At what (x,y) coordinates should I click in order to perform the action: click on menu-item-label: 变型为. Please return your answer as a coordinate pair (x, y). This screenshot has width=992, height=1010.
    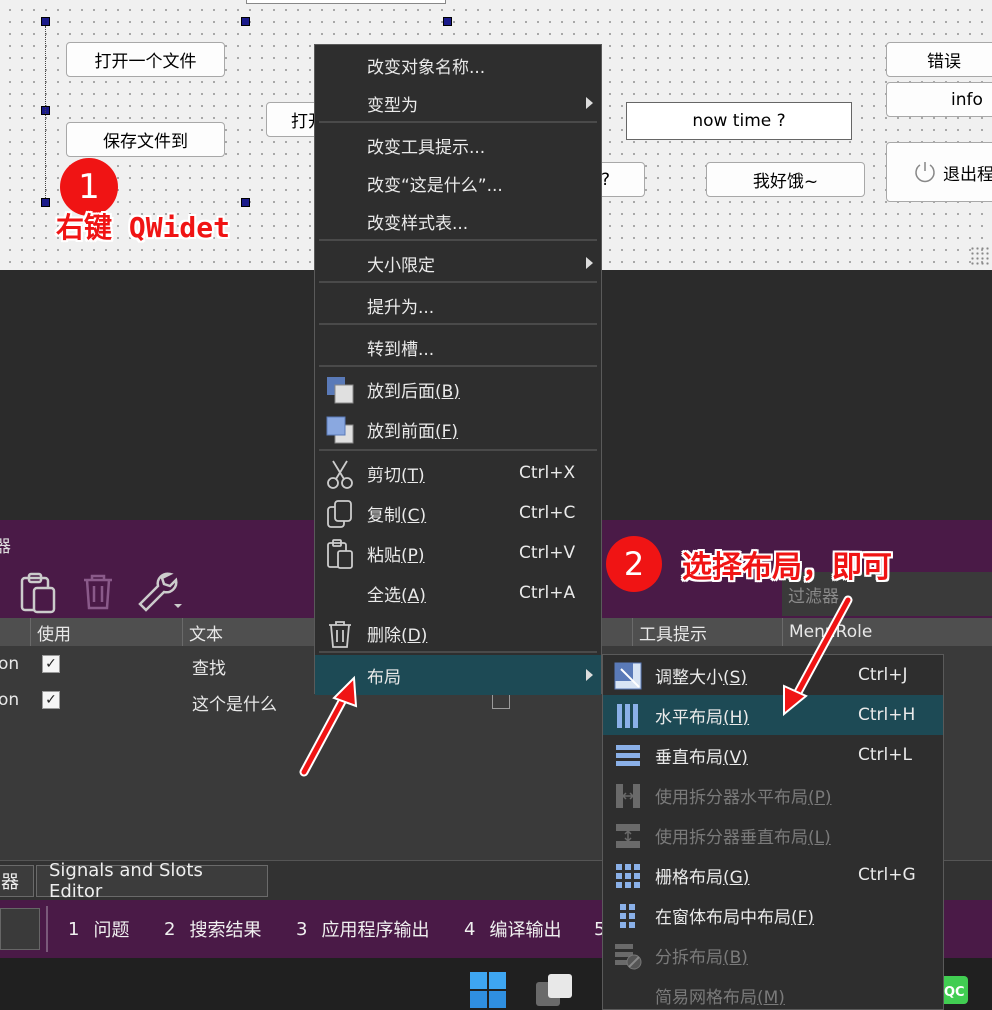
    Looking at the image, I should click on (392, 105).